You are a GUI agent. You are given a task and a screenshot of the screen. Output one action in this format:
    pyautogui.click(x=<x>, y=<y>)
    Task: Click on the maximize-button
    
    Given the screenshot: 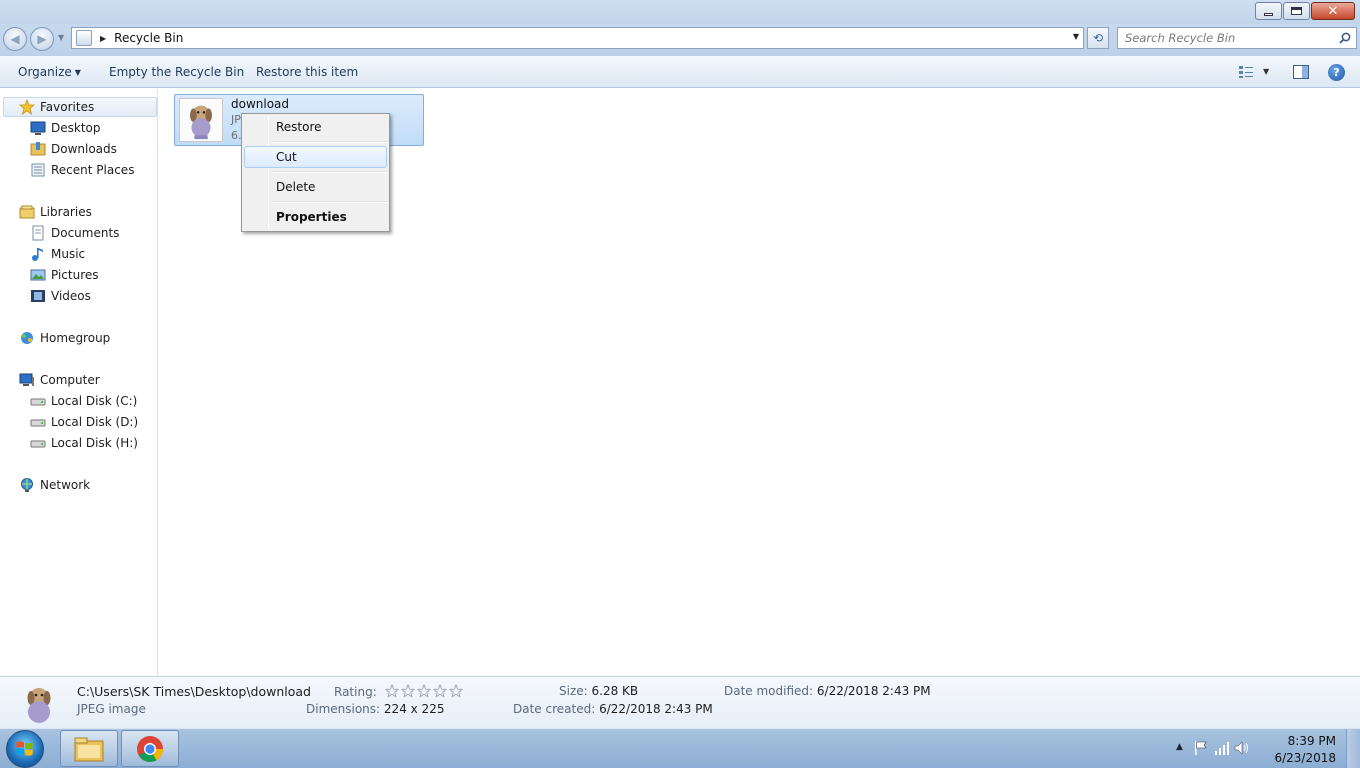 What is the action you would take?
    pyautogui.click(x=1296, y=11)
    